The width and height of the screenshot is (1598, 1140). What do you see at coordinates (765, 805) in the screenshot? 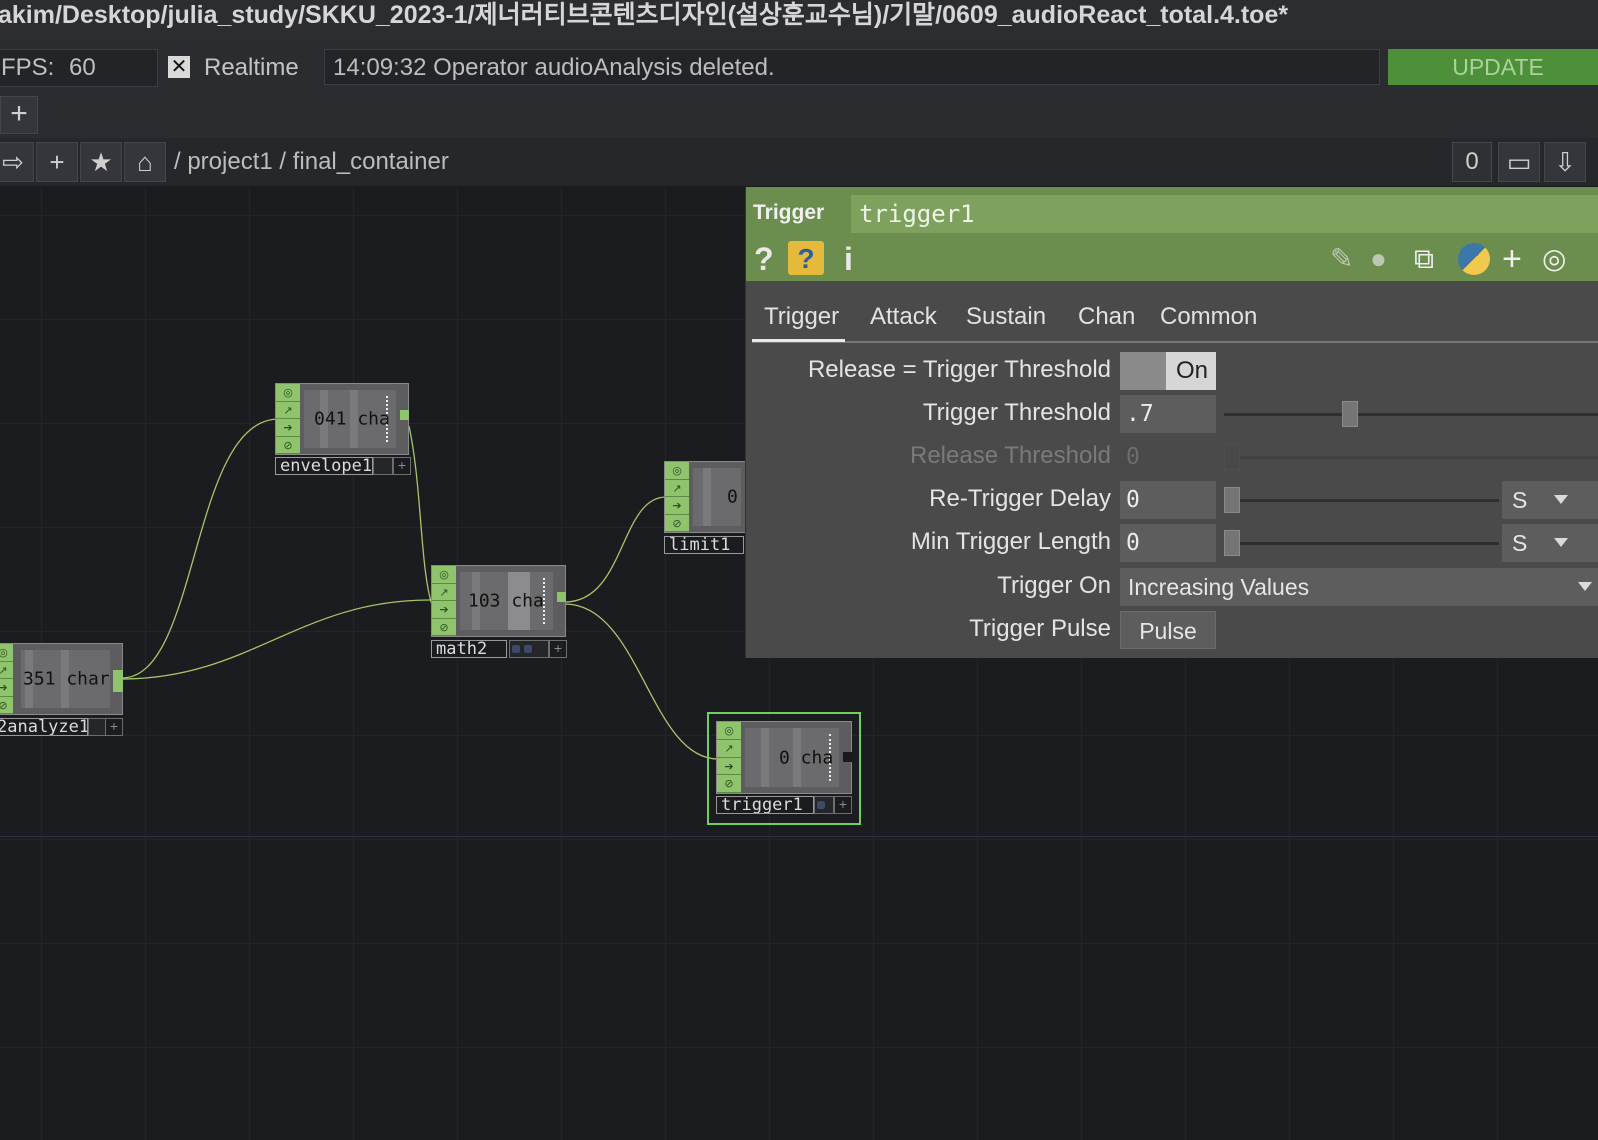
I see `node-name: trigger1` at bounding box center [765, 805].